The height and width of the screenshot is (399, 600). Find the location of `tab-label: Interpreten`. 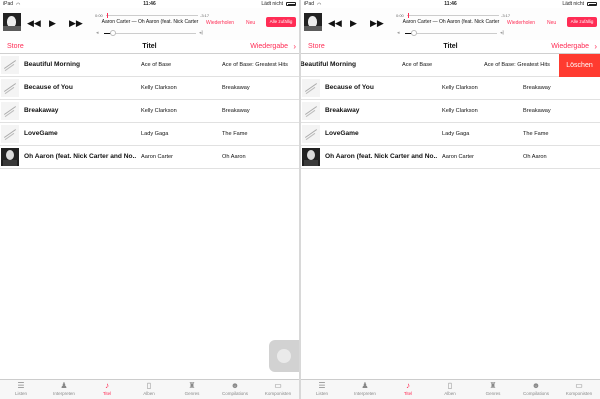

tab-label: Interpreten is located at coordinates (365, 393).